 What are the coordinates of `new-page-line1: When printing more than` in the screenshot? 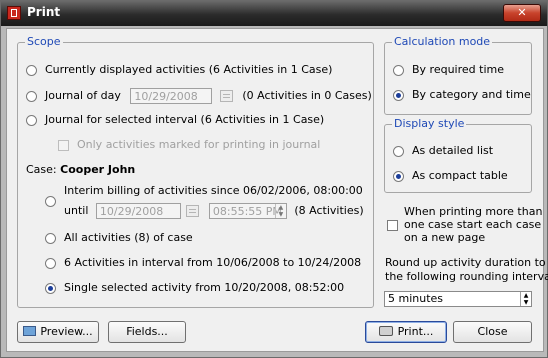 It's located at (473, 211).